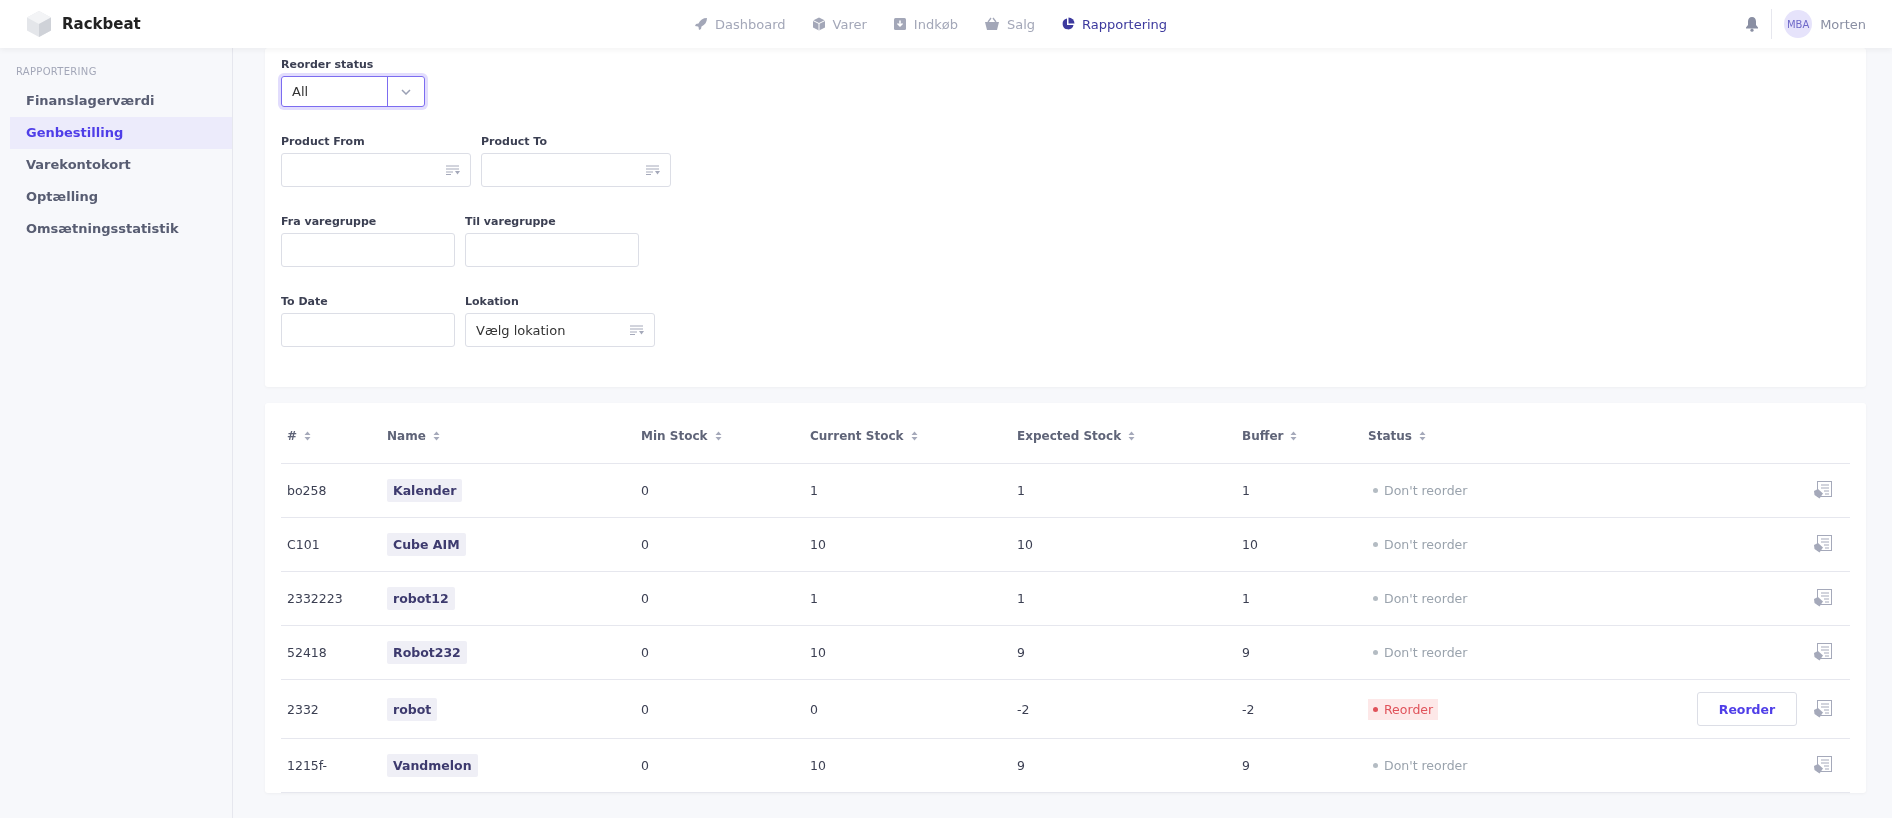 The height and width of the screenshot is (818, 1892). Describe the element at coordinates (492, 301) in the screenshot. I see `field-label: Lokation` at that location.